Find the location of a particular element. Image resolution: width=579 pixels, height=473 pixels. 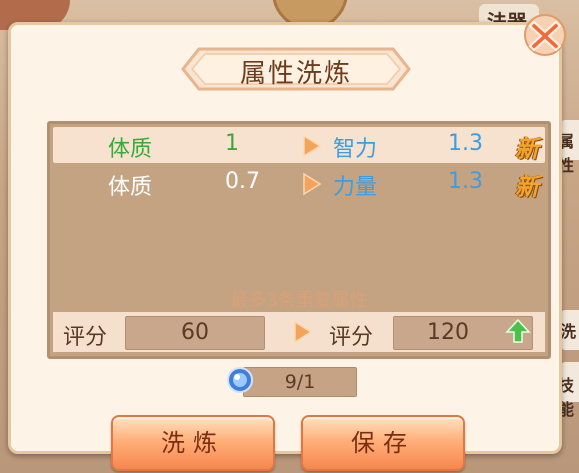

duplicate-limit-hint: 最多3条重复属性 is located at coordinates (299, 300).